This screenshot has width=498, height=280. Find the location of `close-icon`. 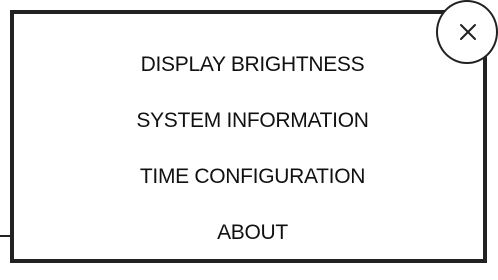

close-icon is located at coordinates (468, 32).